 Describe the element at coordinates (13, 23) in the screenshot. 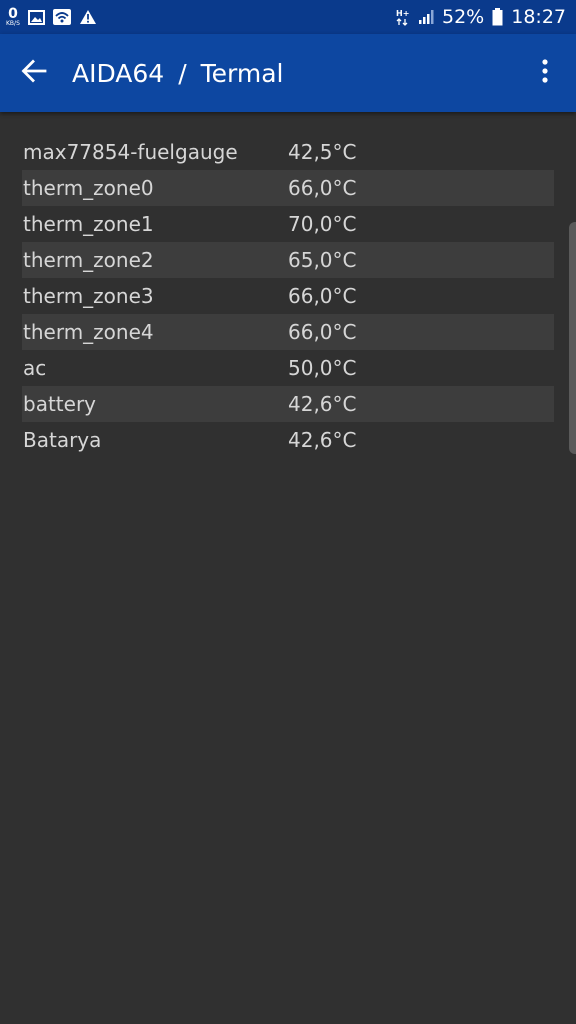

I see `data-rate-unit: KB/S` at that location.